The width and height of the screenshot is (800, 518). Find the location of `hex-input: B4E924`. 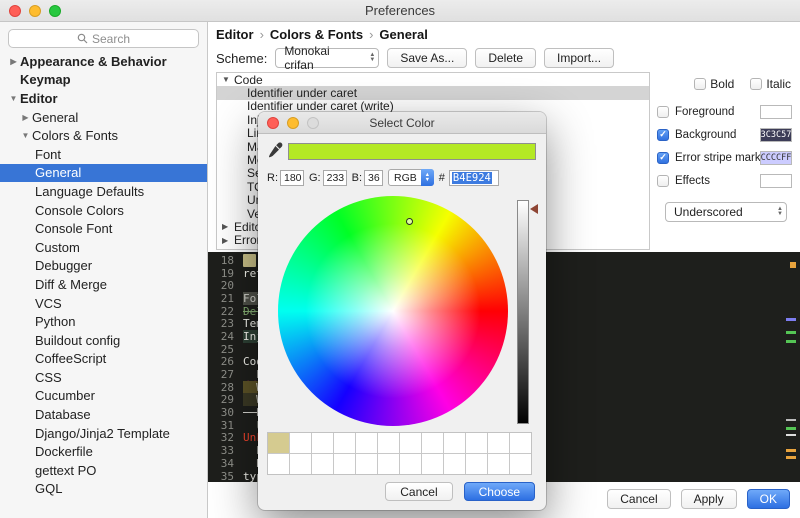

hex-input: B4E924 is located at coordinates (473, 177).